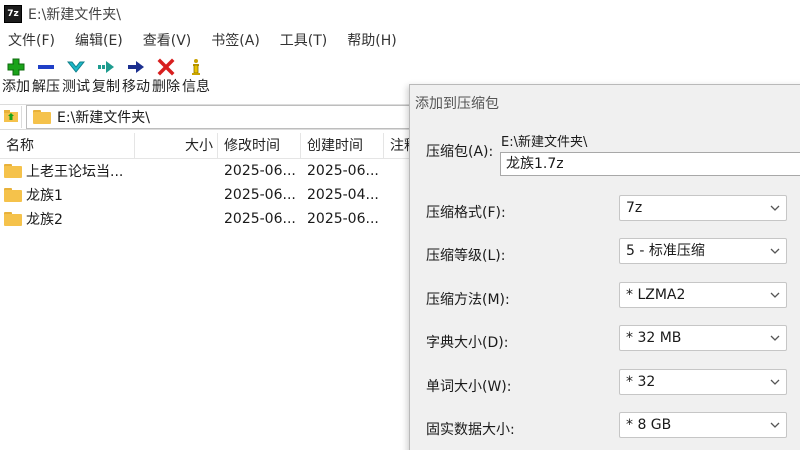 The height and width of the screenshot is (450, 800). Describe the element at coordinates (106, 87) in the screenshot. I see `copy-label: 复制` at that location.